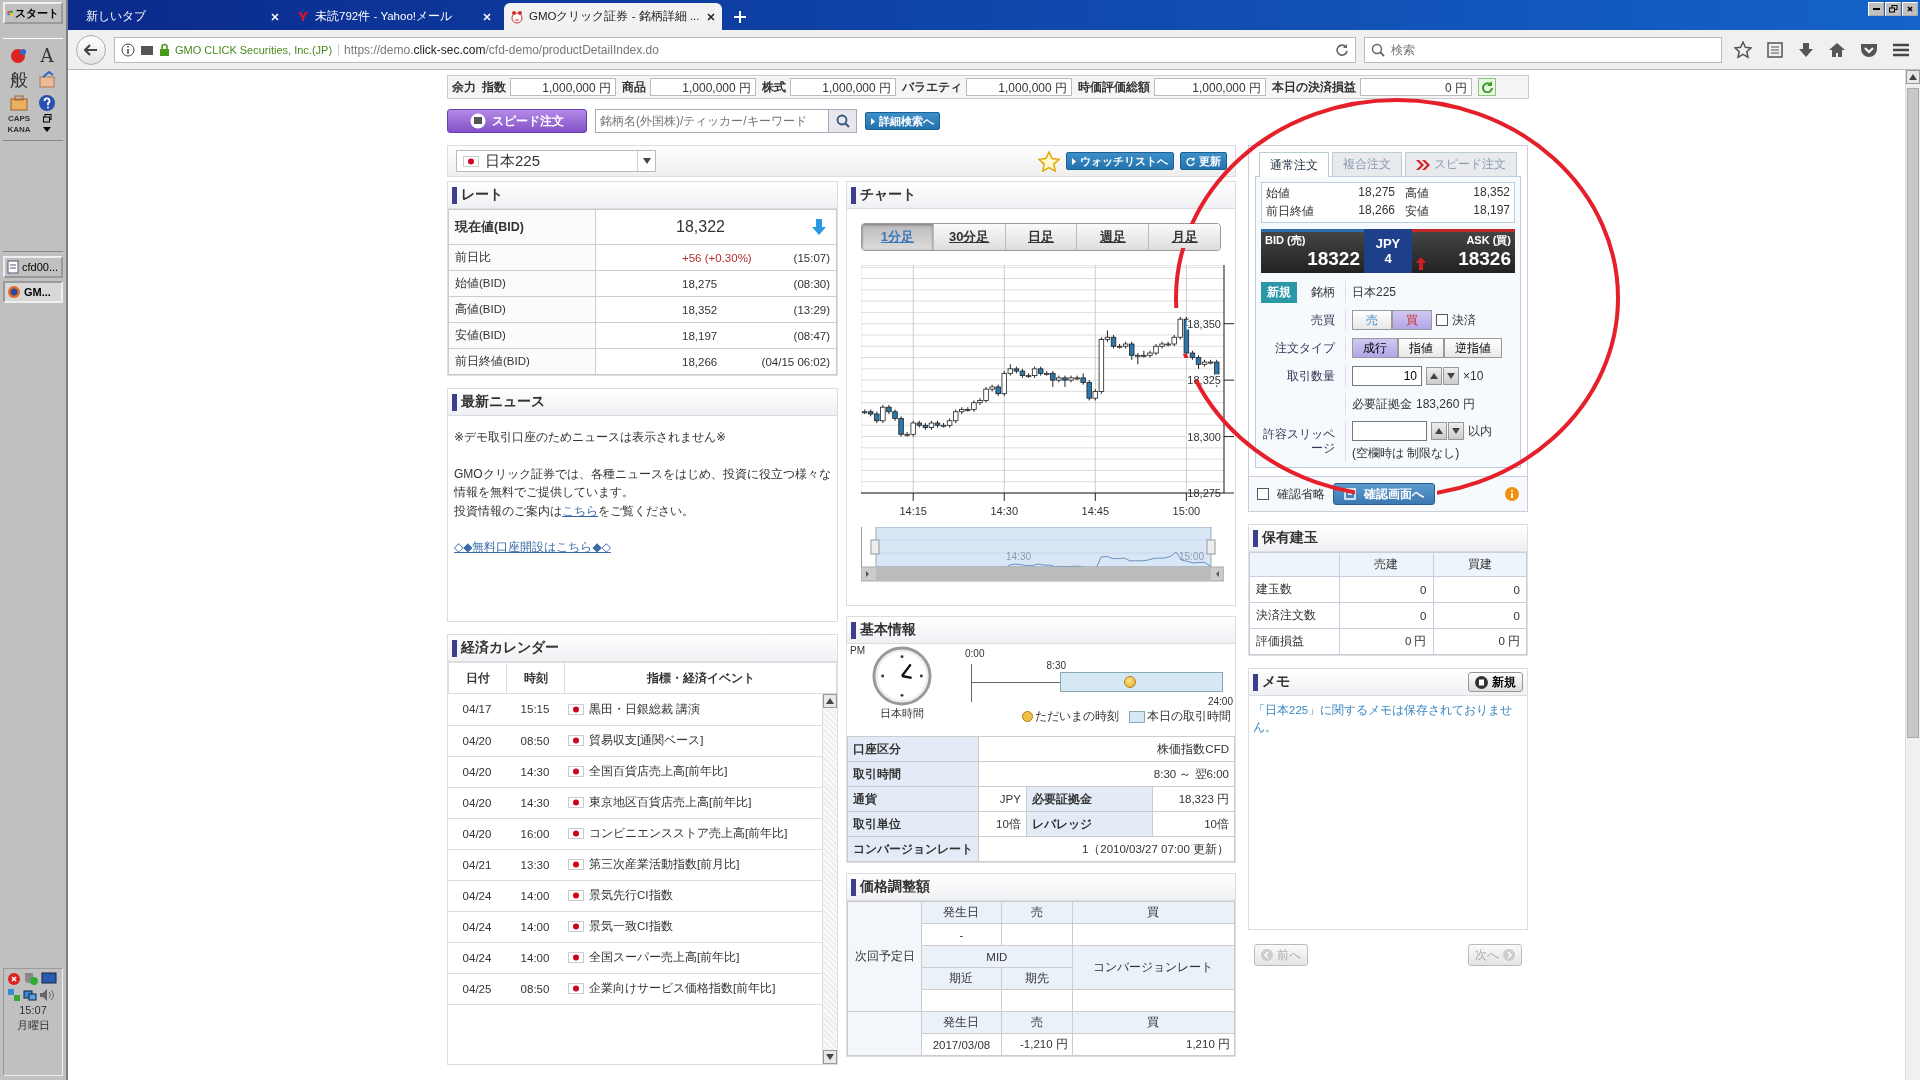 Image resolution: width=1920 pixels, height=1080 pixels. Describe the element at coordinates (1901, 49) in the screenshot. I see `menu-icon` at that location.